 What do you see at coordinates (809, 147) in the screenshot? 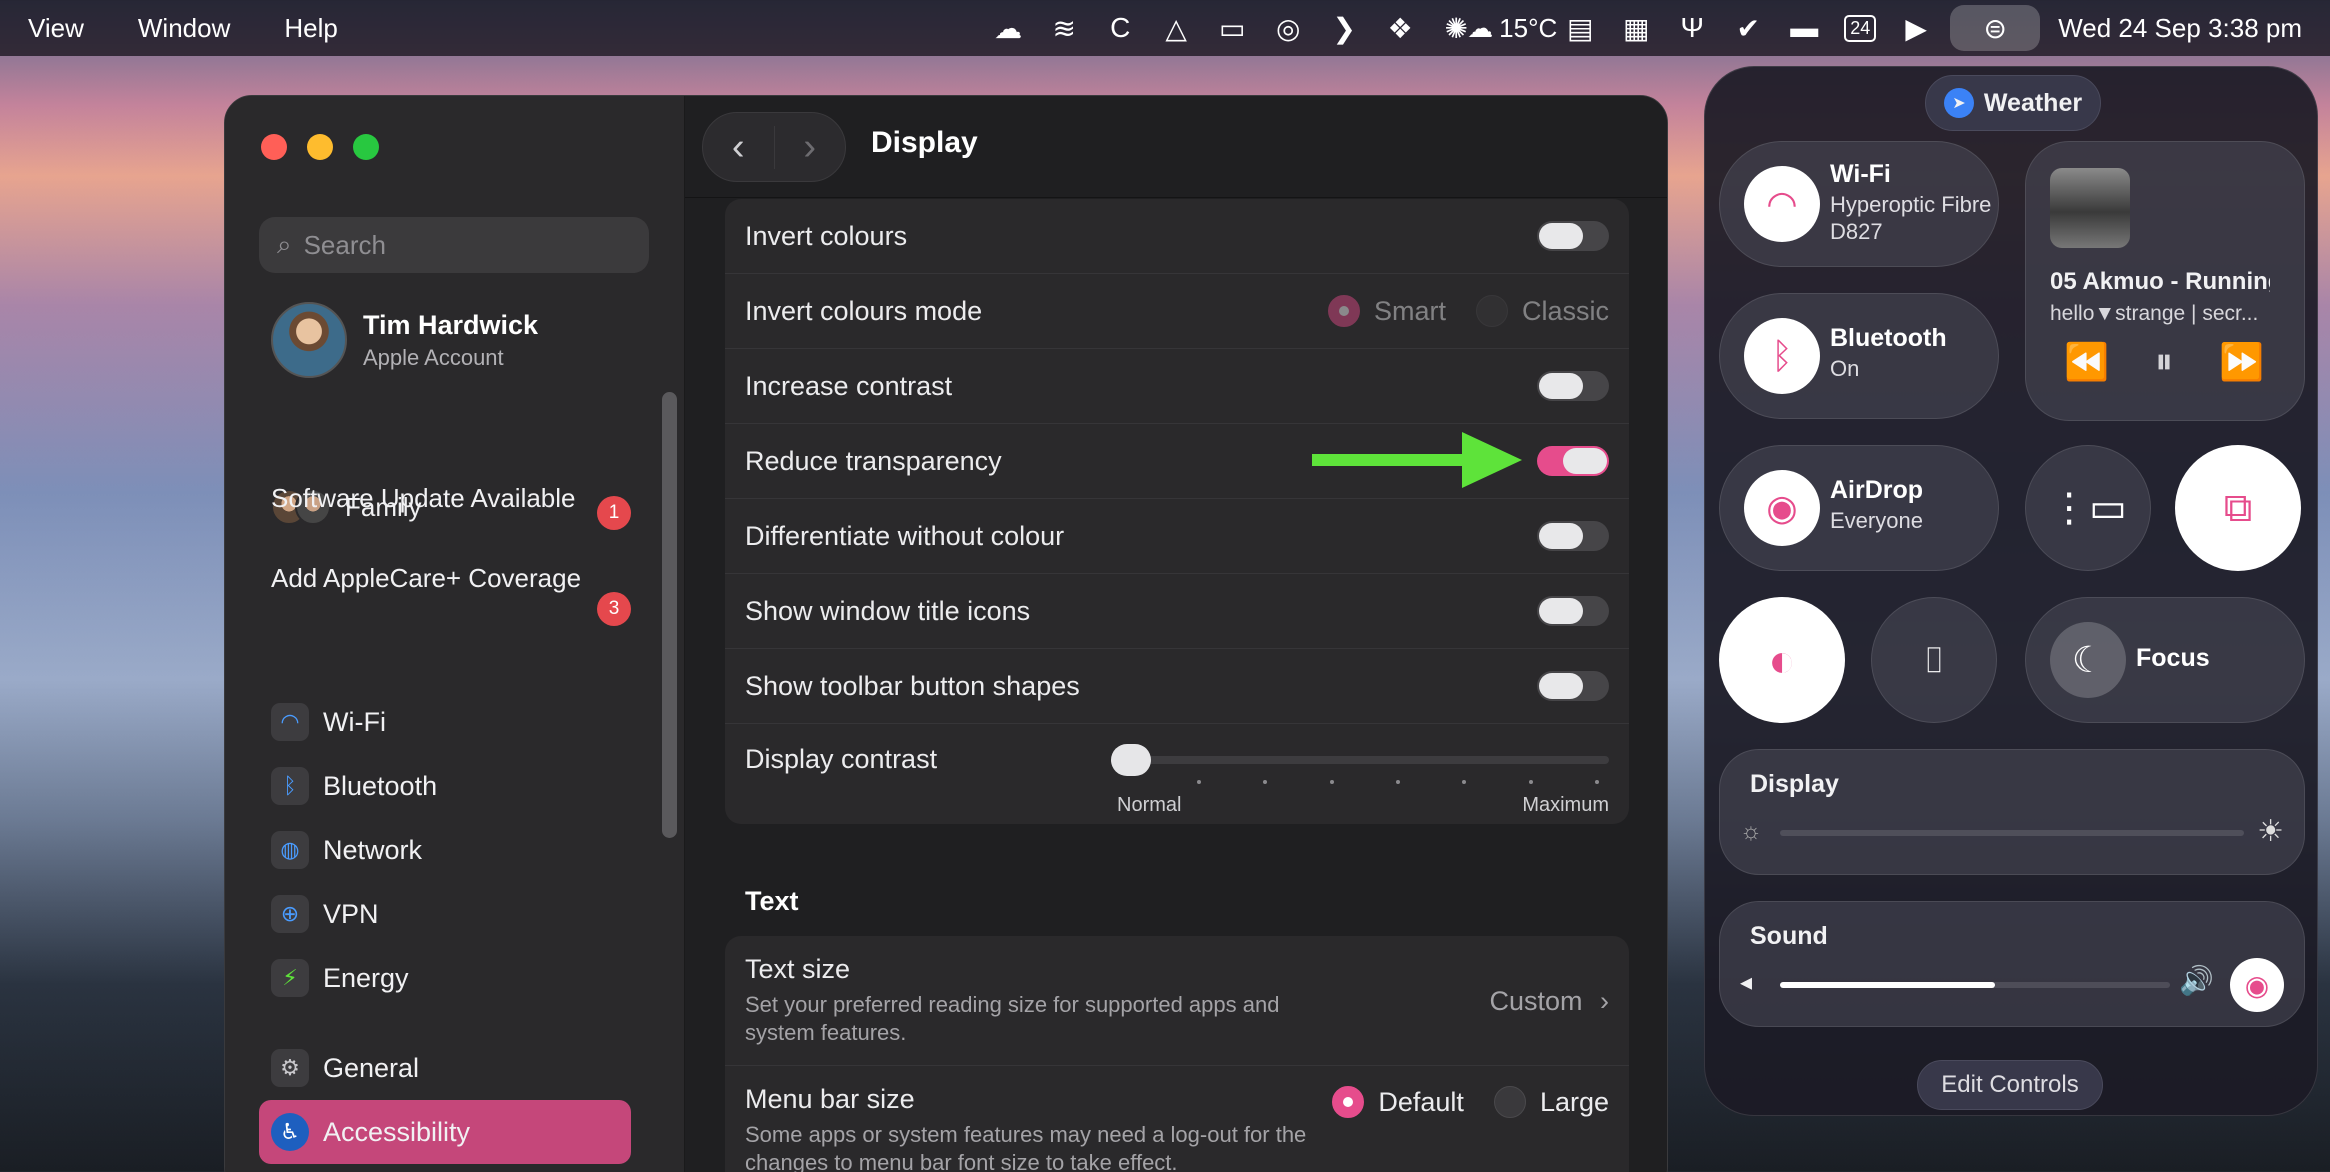
I see `forward-button: ›` at bounding box center [809, 147].